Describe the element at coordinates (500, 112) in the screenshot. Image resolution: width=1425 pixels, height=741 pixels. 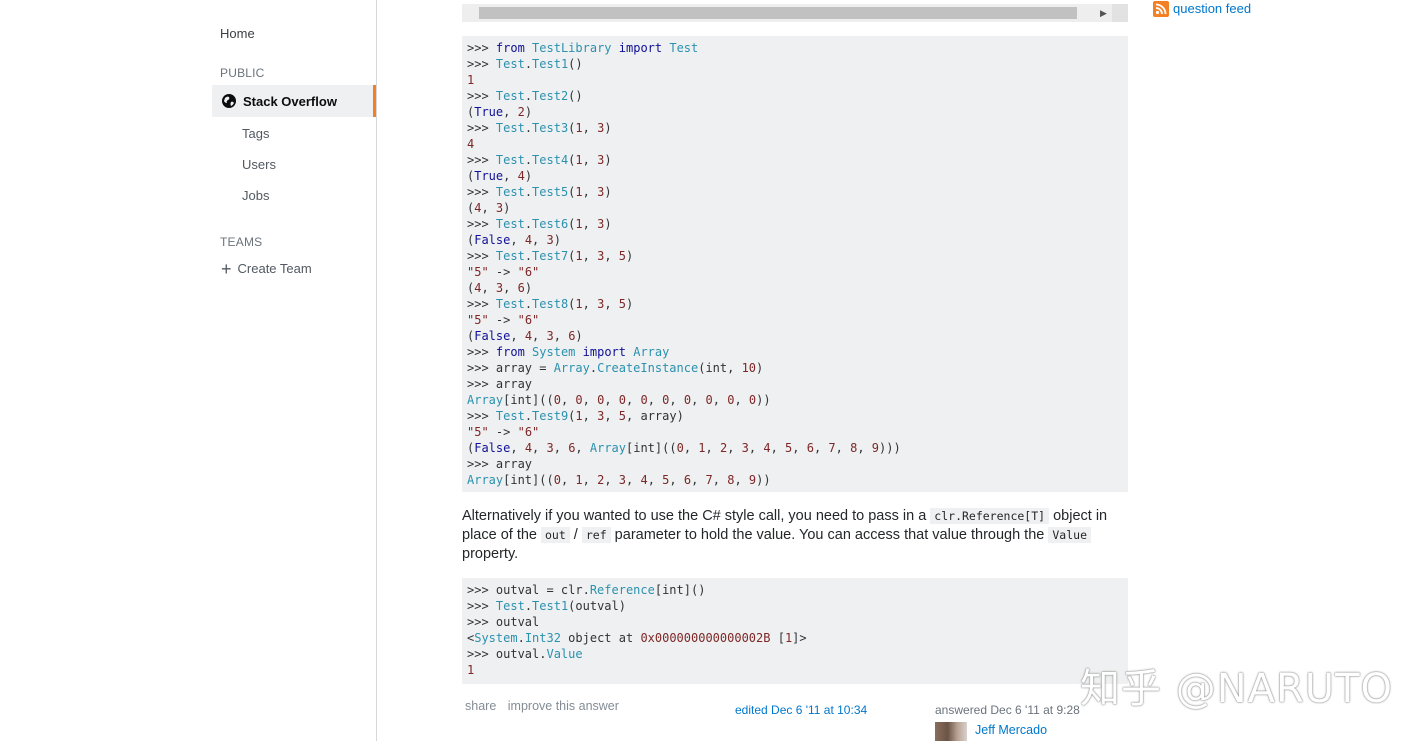
I see `code-line: (True, 2)` at that location.